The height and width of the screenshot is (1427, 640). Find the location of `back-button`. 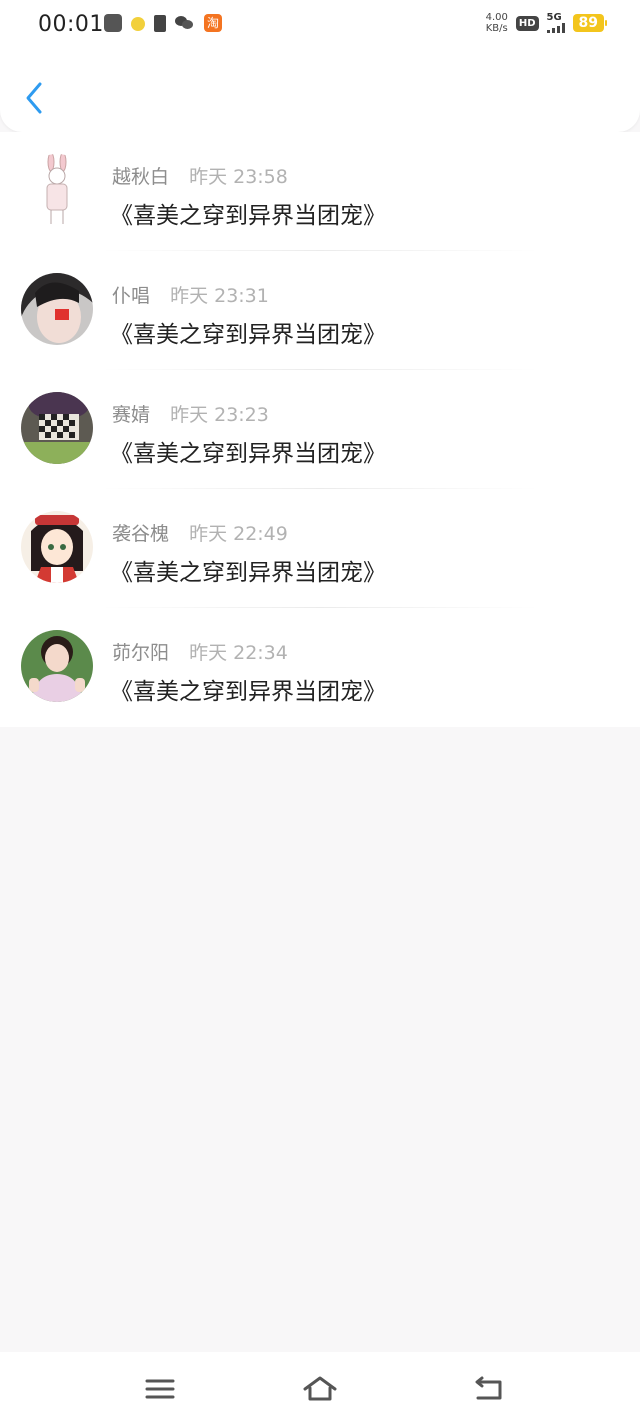

back-button is located at coordinates (36, 98).